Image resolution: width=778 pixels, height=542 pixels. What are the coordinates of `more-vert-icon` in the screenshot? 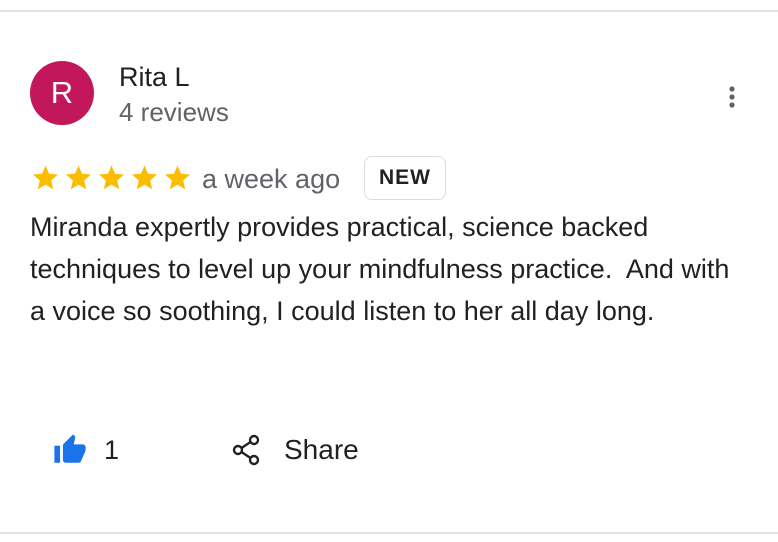 It's located at (732, 97).